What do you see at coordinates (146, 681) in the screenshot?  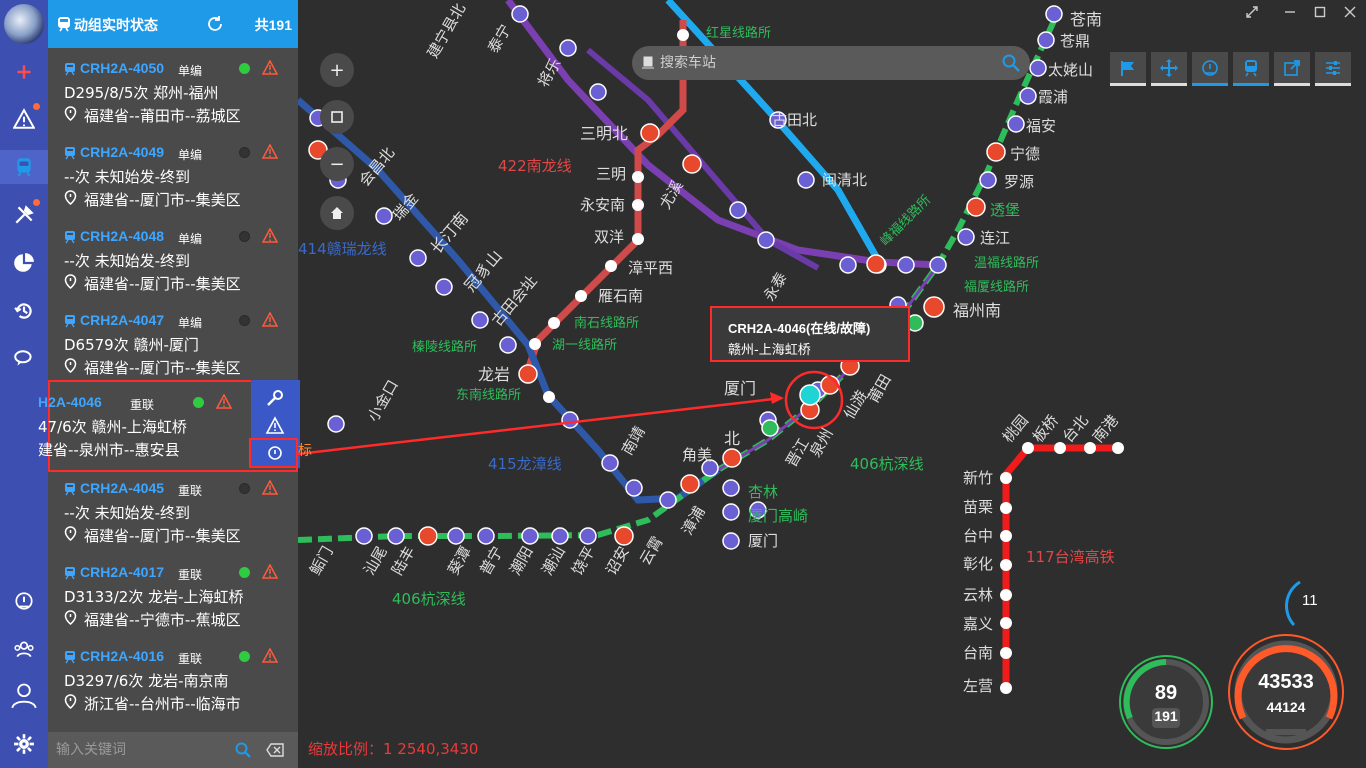 I see `train-route: D3297/6次 龙岩-南京南` at bounding box center [146, 681].